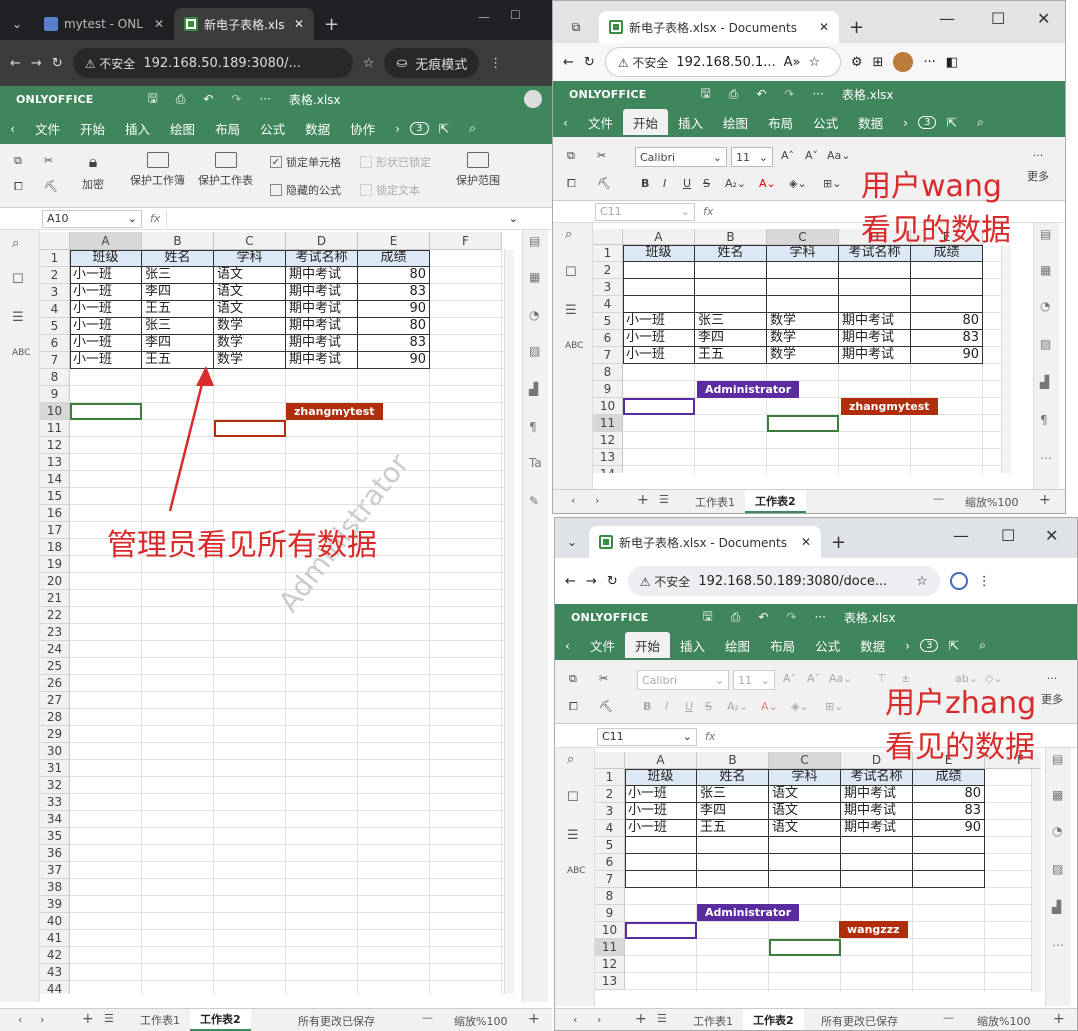 Image resolution: width=1078 pixels, height=1031 pixels. Describe the element at coordinates (55, 496) in the screenshot. I see `row-header: 15` at that location.